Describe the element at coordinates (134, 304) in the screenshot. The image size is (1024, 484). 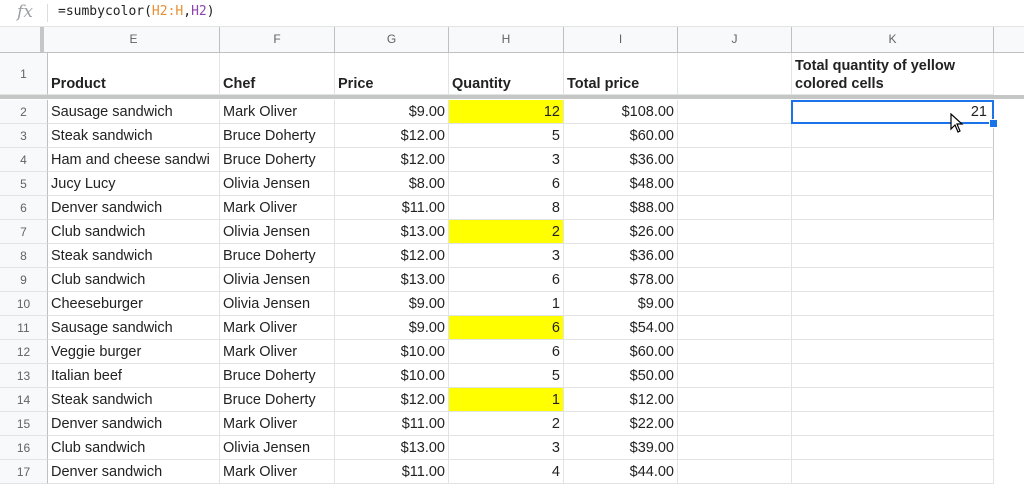
I see `cell-product: Cheeseburger` at that location.